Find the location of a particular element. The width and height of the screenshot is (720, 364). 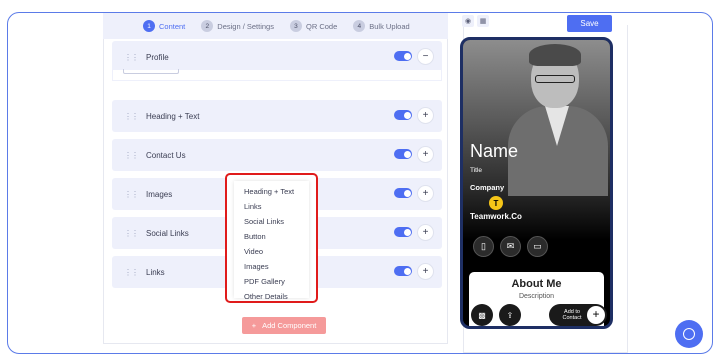

preview-company: Company is located at coordinates (487, 187).